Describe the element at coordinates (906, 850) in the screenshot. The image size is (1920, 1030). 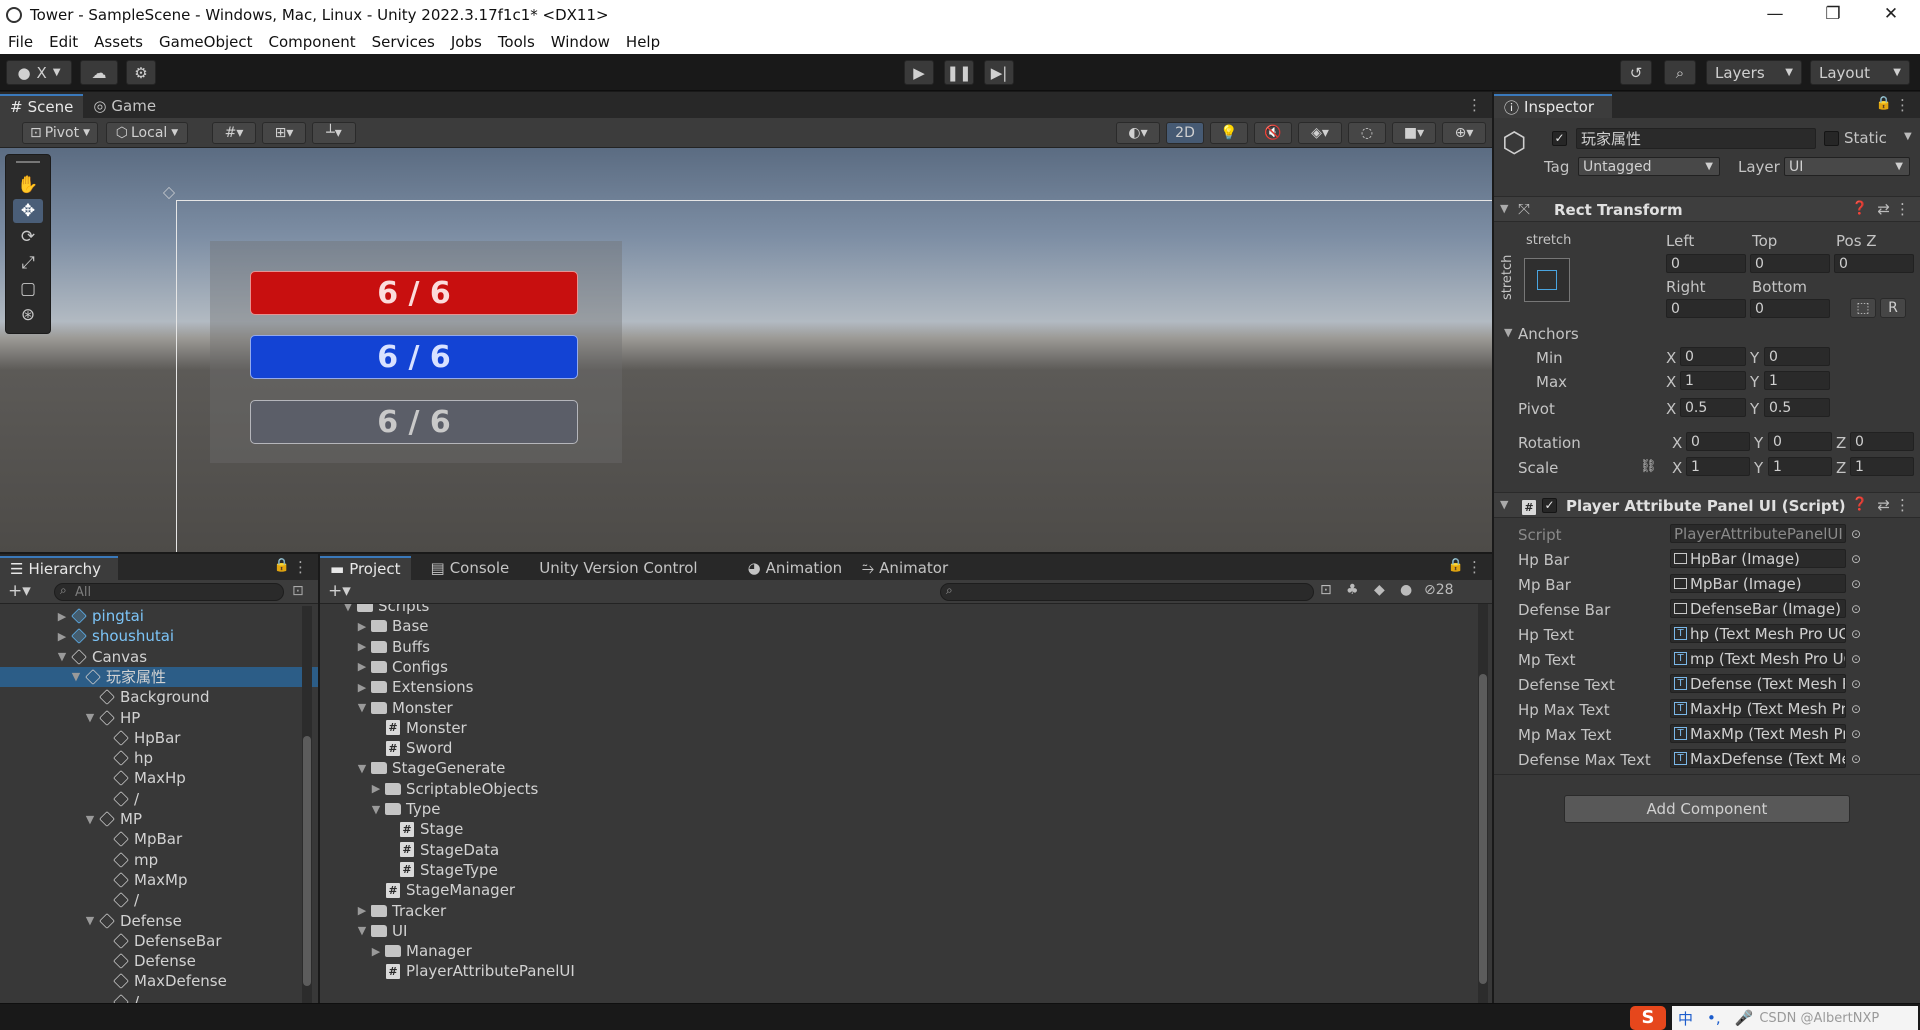
I see `script-item: # StageData` at that location.